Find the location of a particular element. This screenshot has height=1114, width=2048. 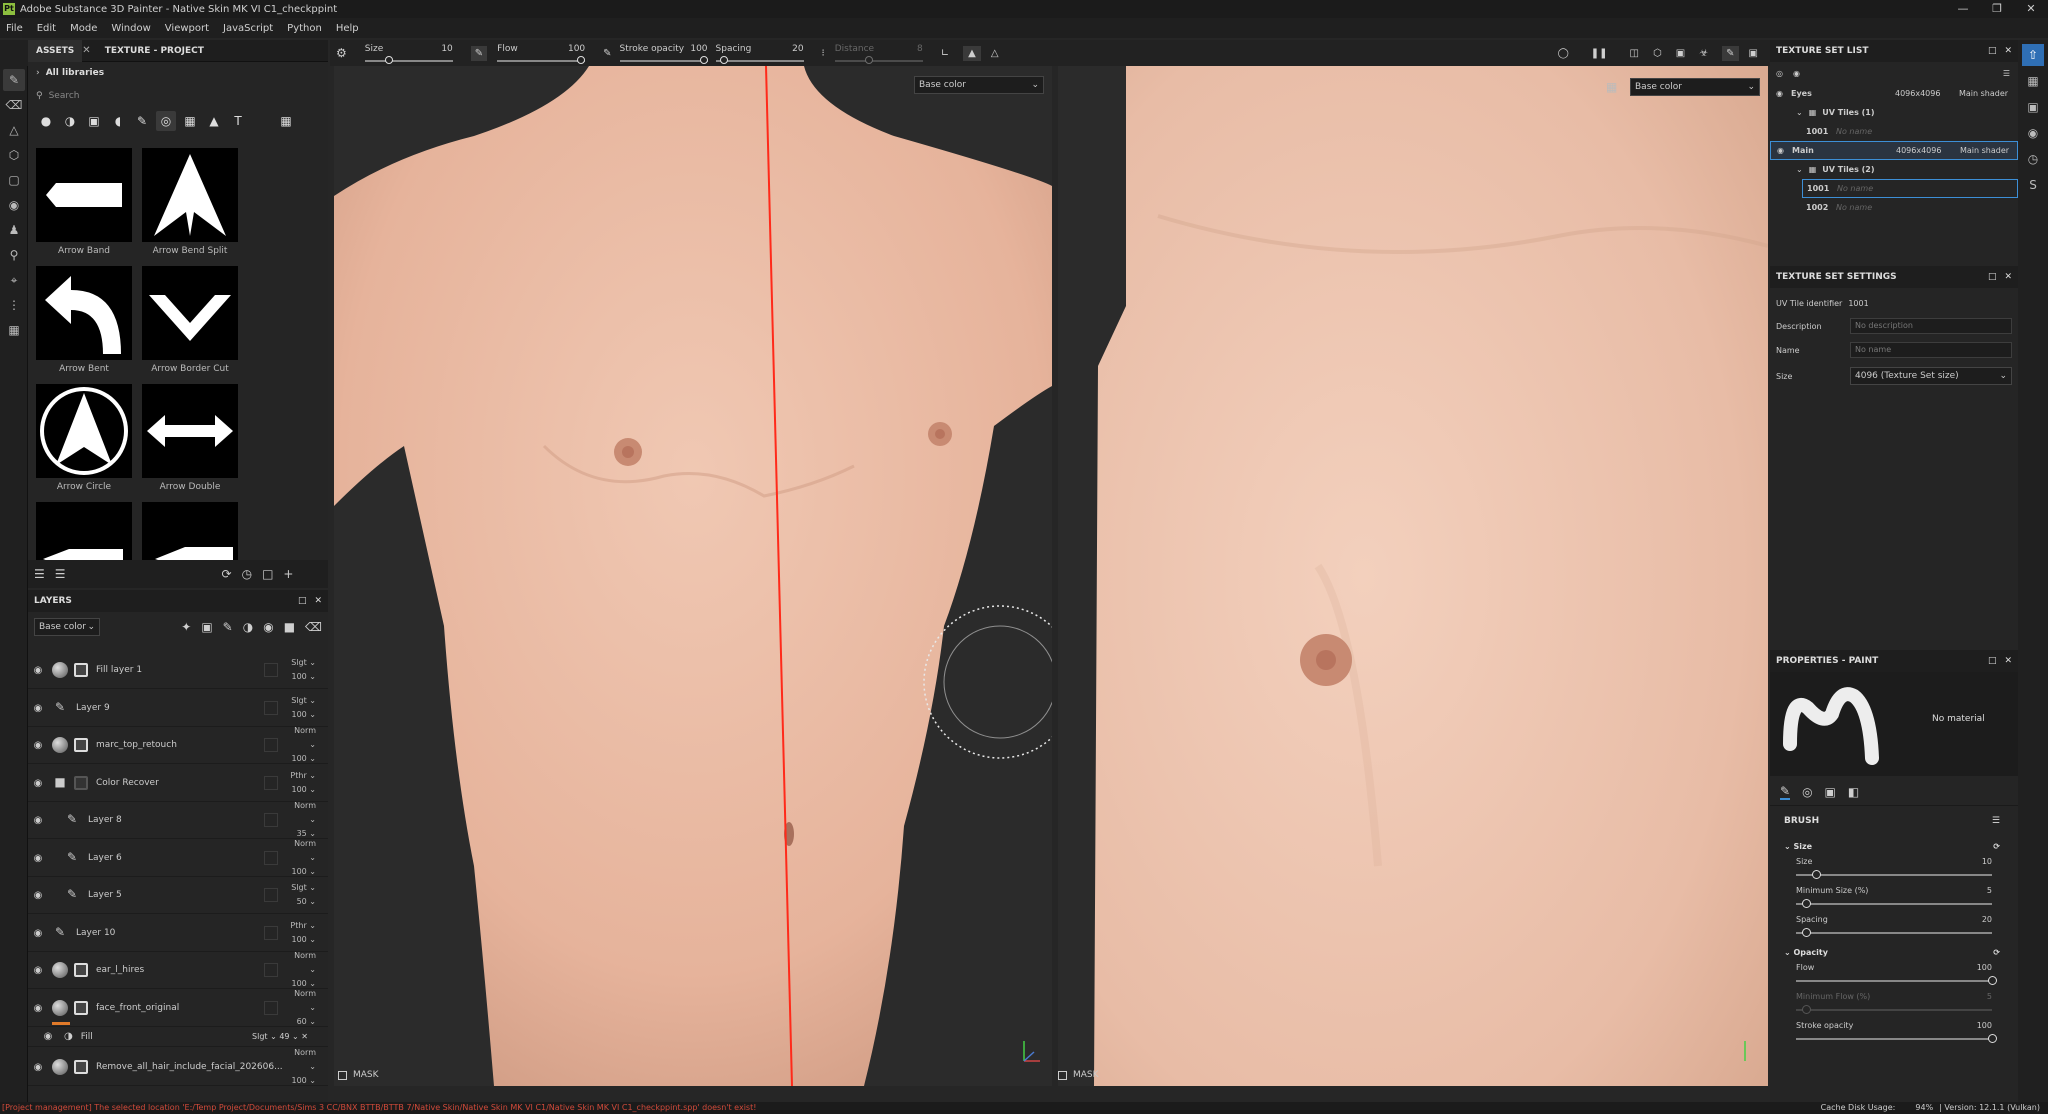

layer-row: ◉ ear_l_hires Norm ⌄ 100 ⌄ is located at coordinates (178, 970).